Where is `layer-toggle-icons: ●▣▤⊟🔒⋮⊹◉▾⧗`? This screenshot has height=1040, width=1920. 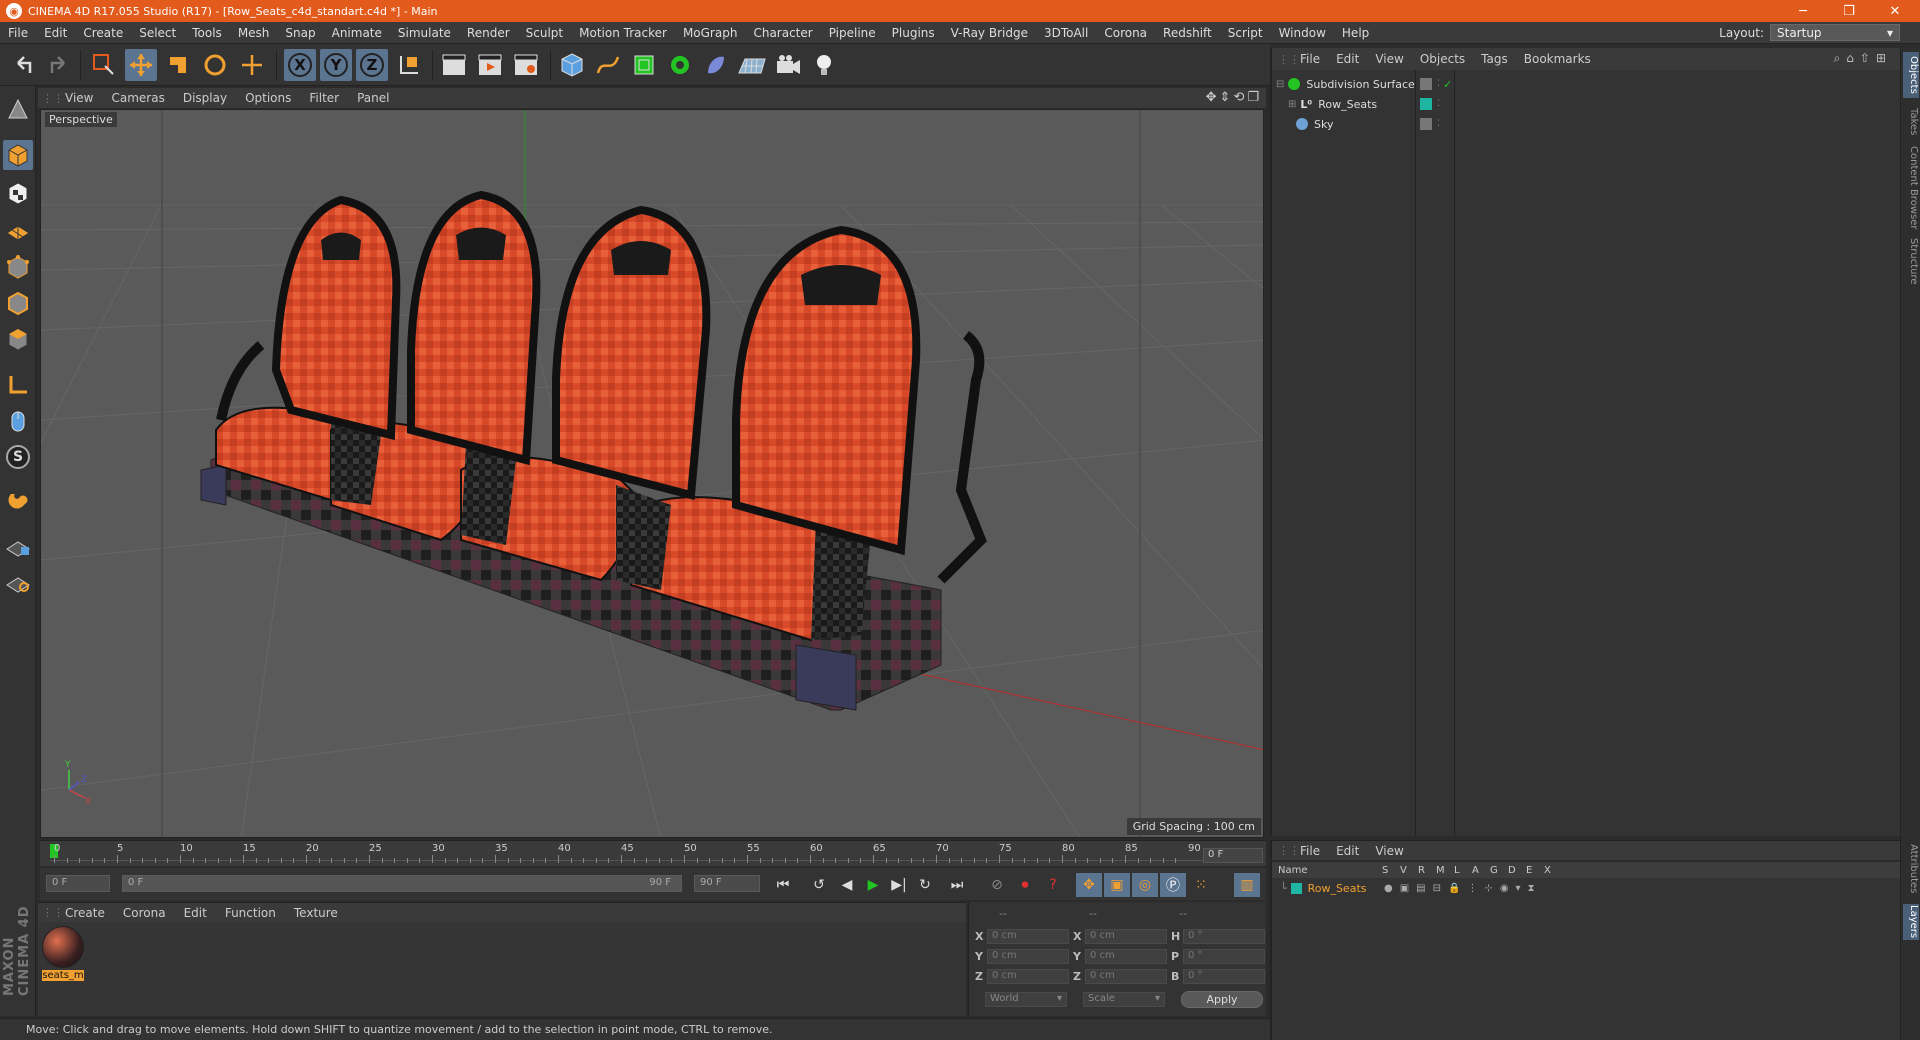 layer-toggle-icons: ●▣▤⊟🔒⋮⊹◉▾⧗ is located at coordinates (1463, 888).